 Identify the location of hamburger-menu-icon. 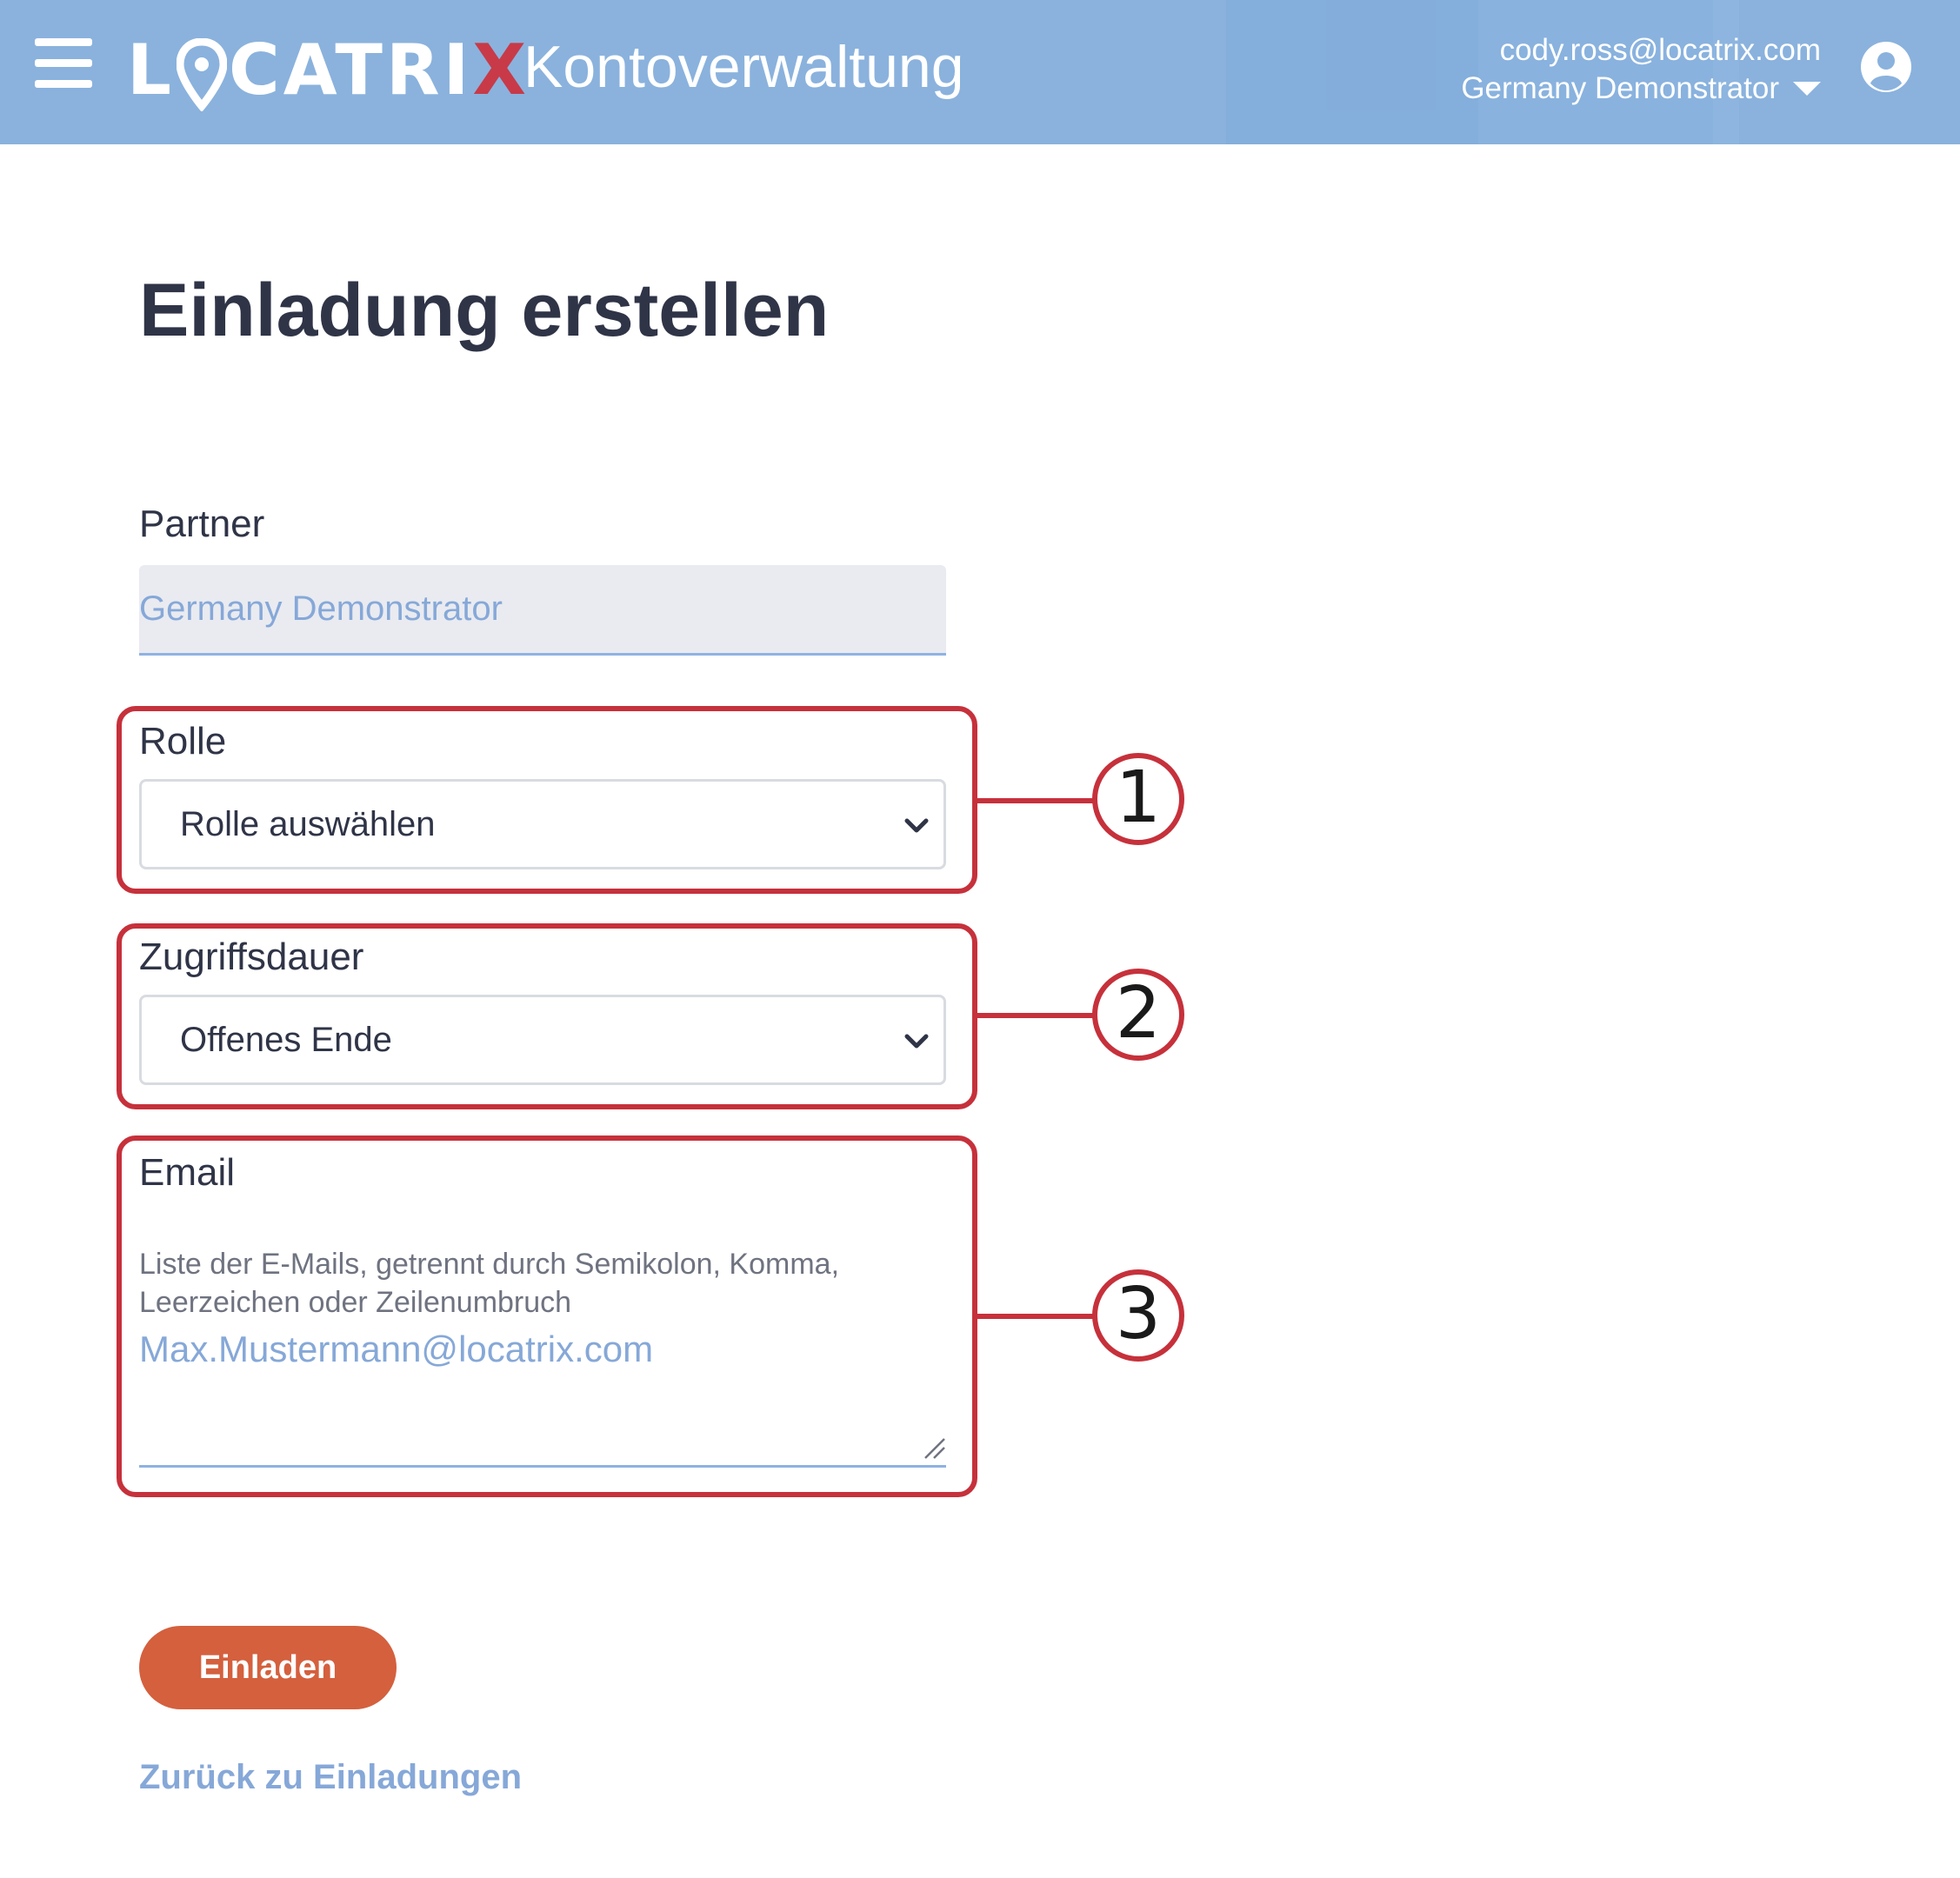
(63, 64).